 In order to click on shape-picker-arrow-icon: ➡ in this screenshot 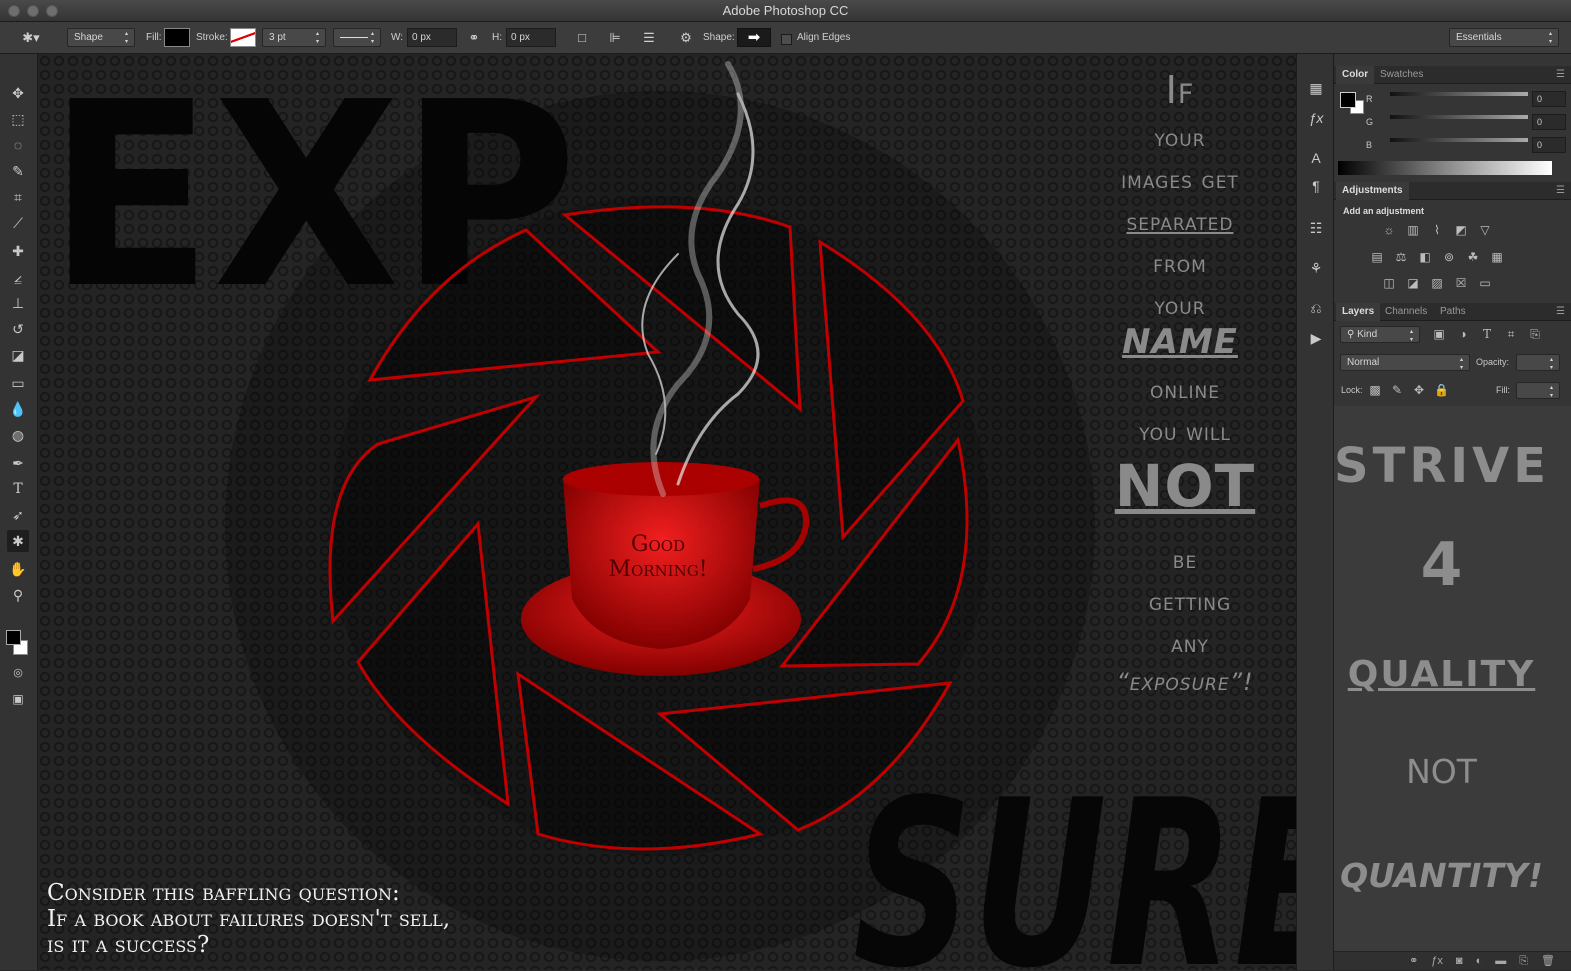, I will do `click(754, 37)`.